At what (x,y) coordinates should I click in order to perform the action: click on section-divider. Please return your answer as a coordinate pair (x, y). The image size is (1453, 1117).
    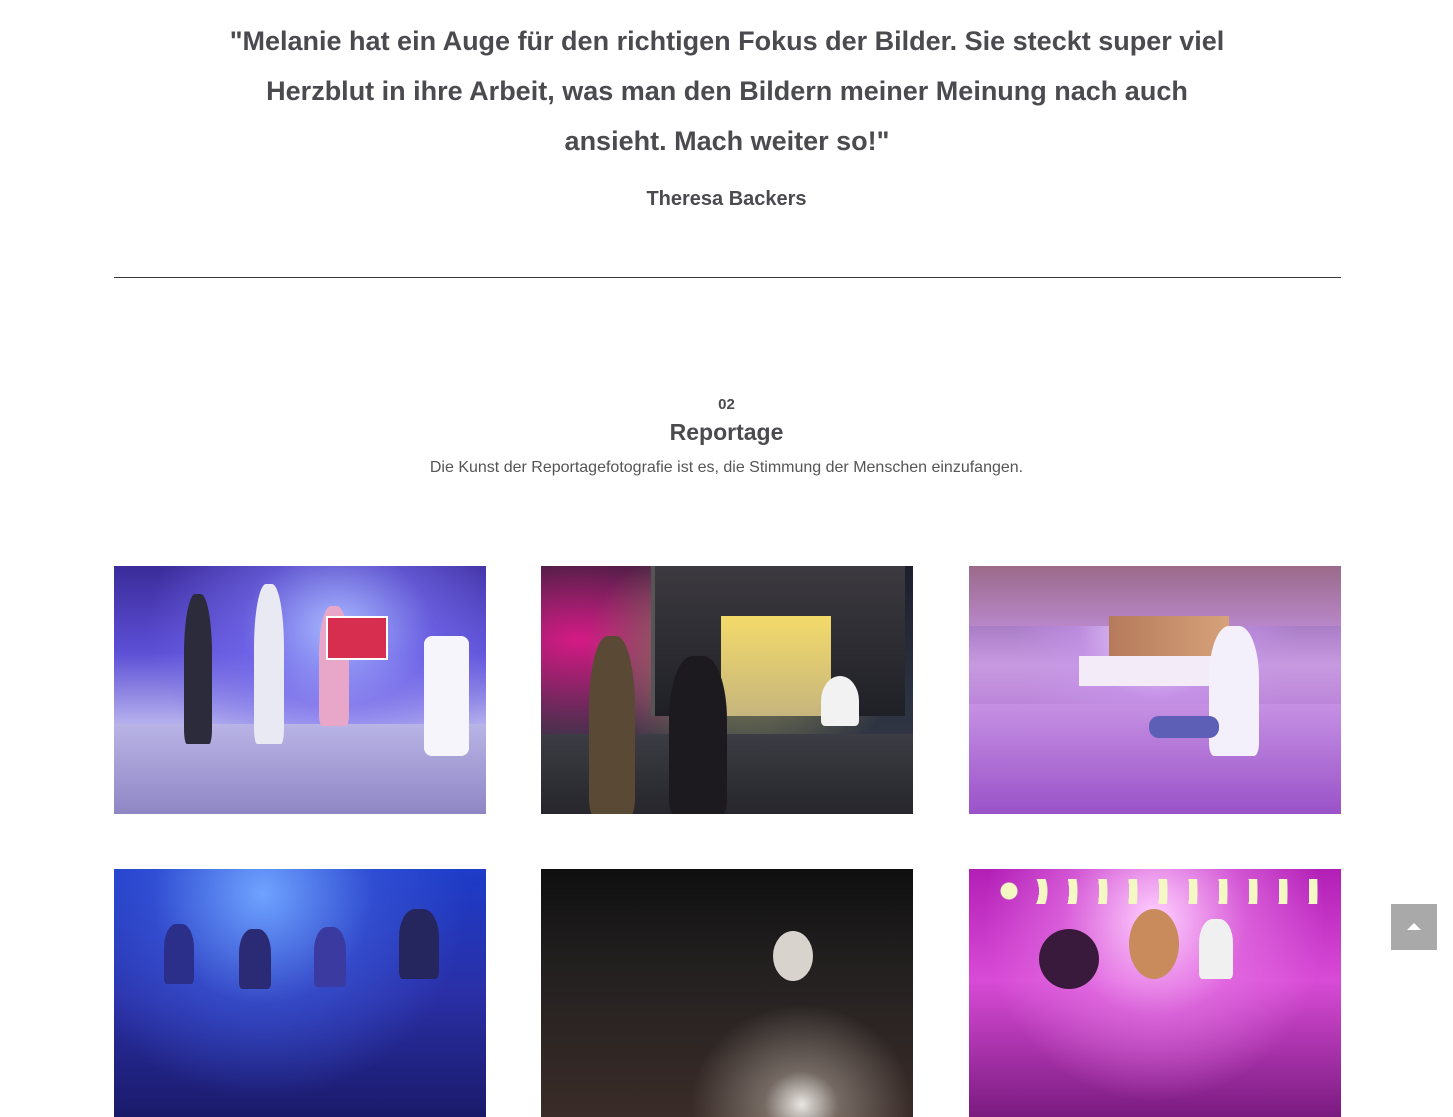
    Looking at the image, I should click on (727, 277).